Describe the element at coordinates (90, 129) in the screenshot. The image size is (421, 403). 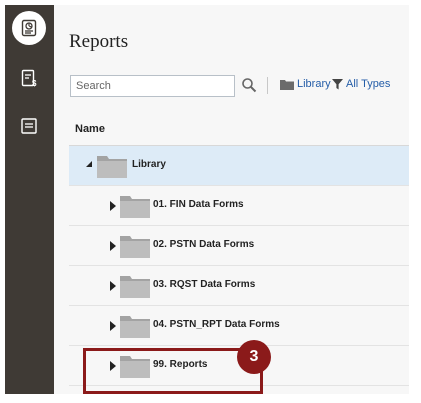
I see `name-column-header: Name` at that location.